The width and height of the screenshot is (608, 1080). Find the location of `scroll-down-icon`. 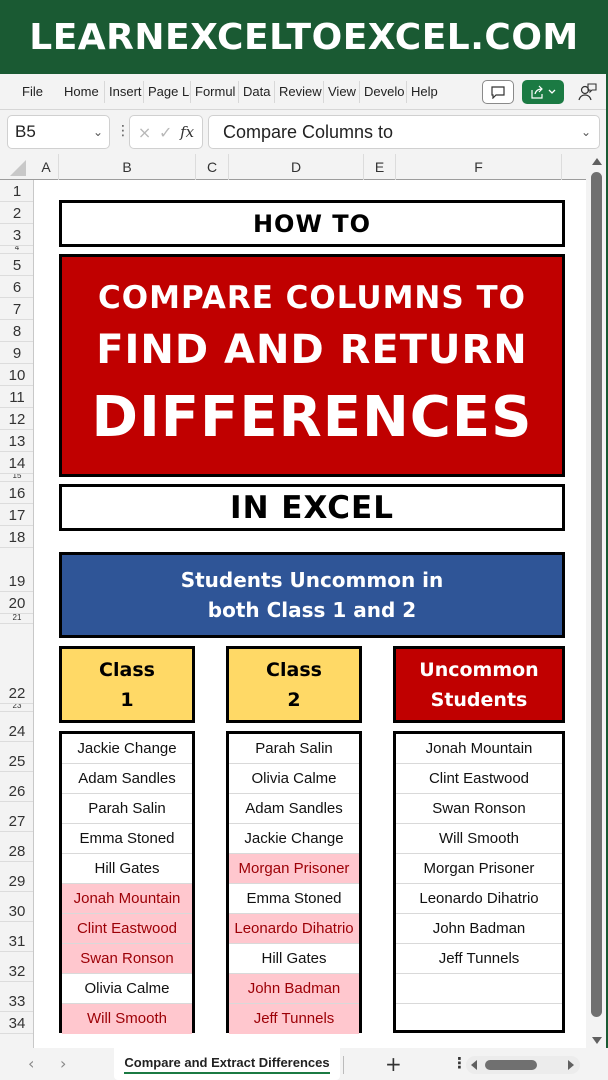

scroll-down-icon is located at coordinates (597, 1040).